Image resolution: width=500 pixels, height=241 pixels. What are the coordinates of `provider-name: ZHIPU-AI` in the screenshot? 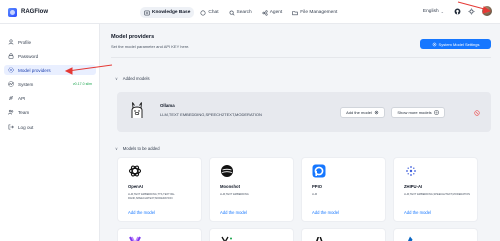 It's located at (413, 186).